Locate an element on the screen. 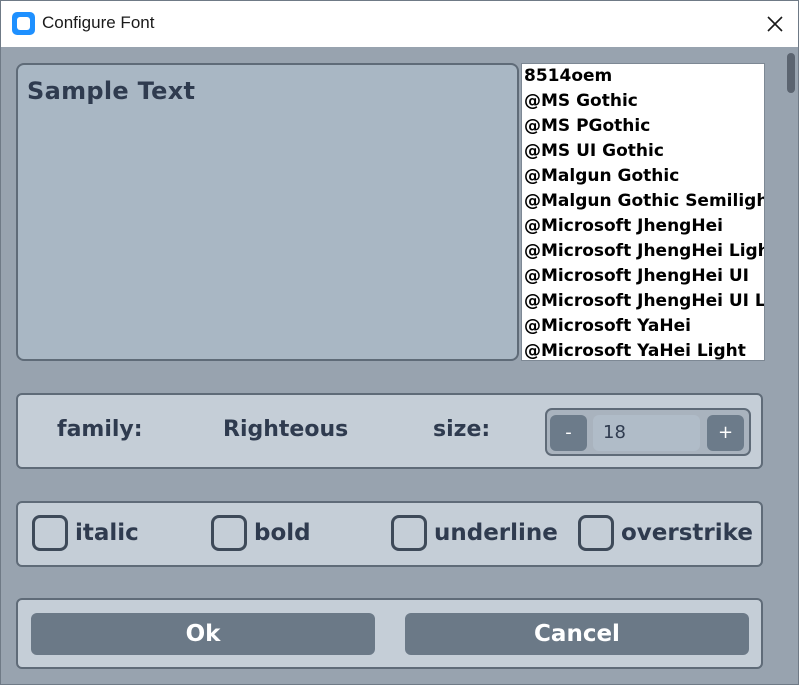  font-list-item: @Malgun Gothic is located at coordinates (643, 176).